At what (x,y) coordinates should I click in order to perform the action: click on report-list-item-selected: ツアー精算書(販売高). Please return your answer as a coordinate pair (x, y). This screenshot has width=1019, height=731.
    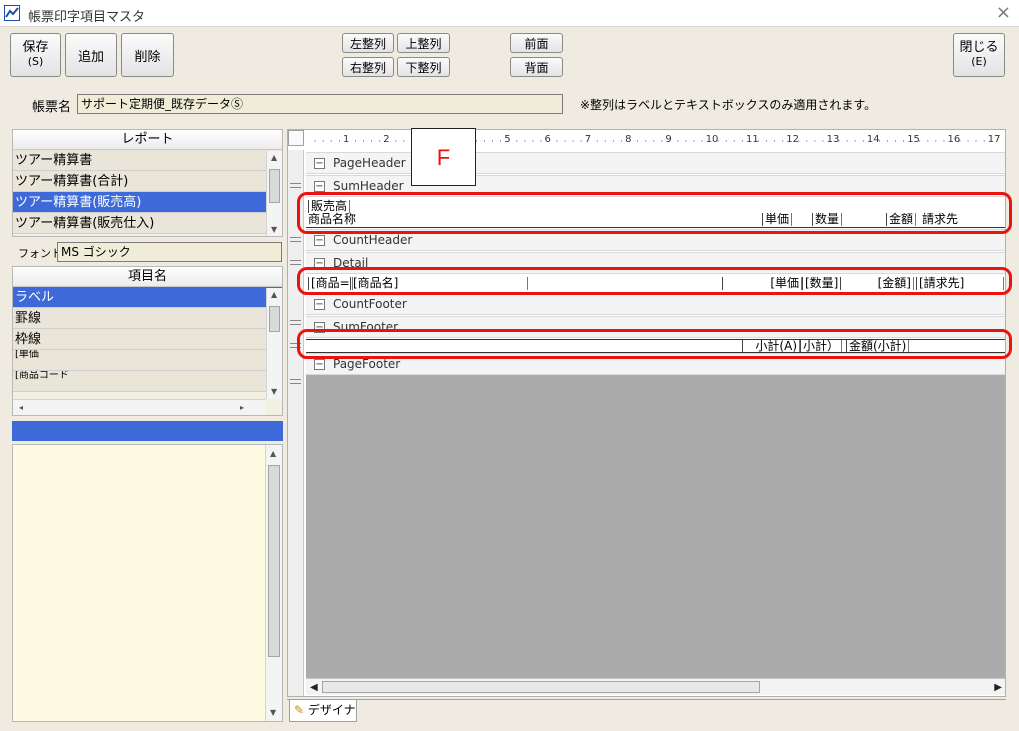
    Looking at the image, I should click on (147, 202).